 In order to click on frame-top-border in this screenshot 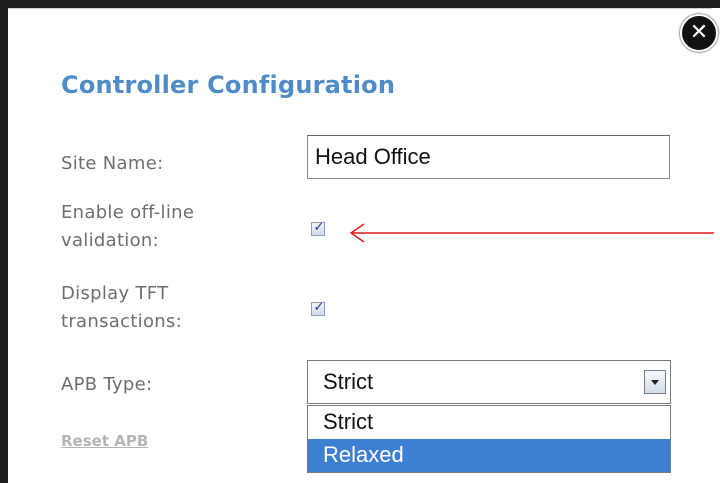, I will do `click(360, 4)`.